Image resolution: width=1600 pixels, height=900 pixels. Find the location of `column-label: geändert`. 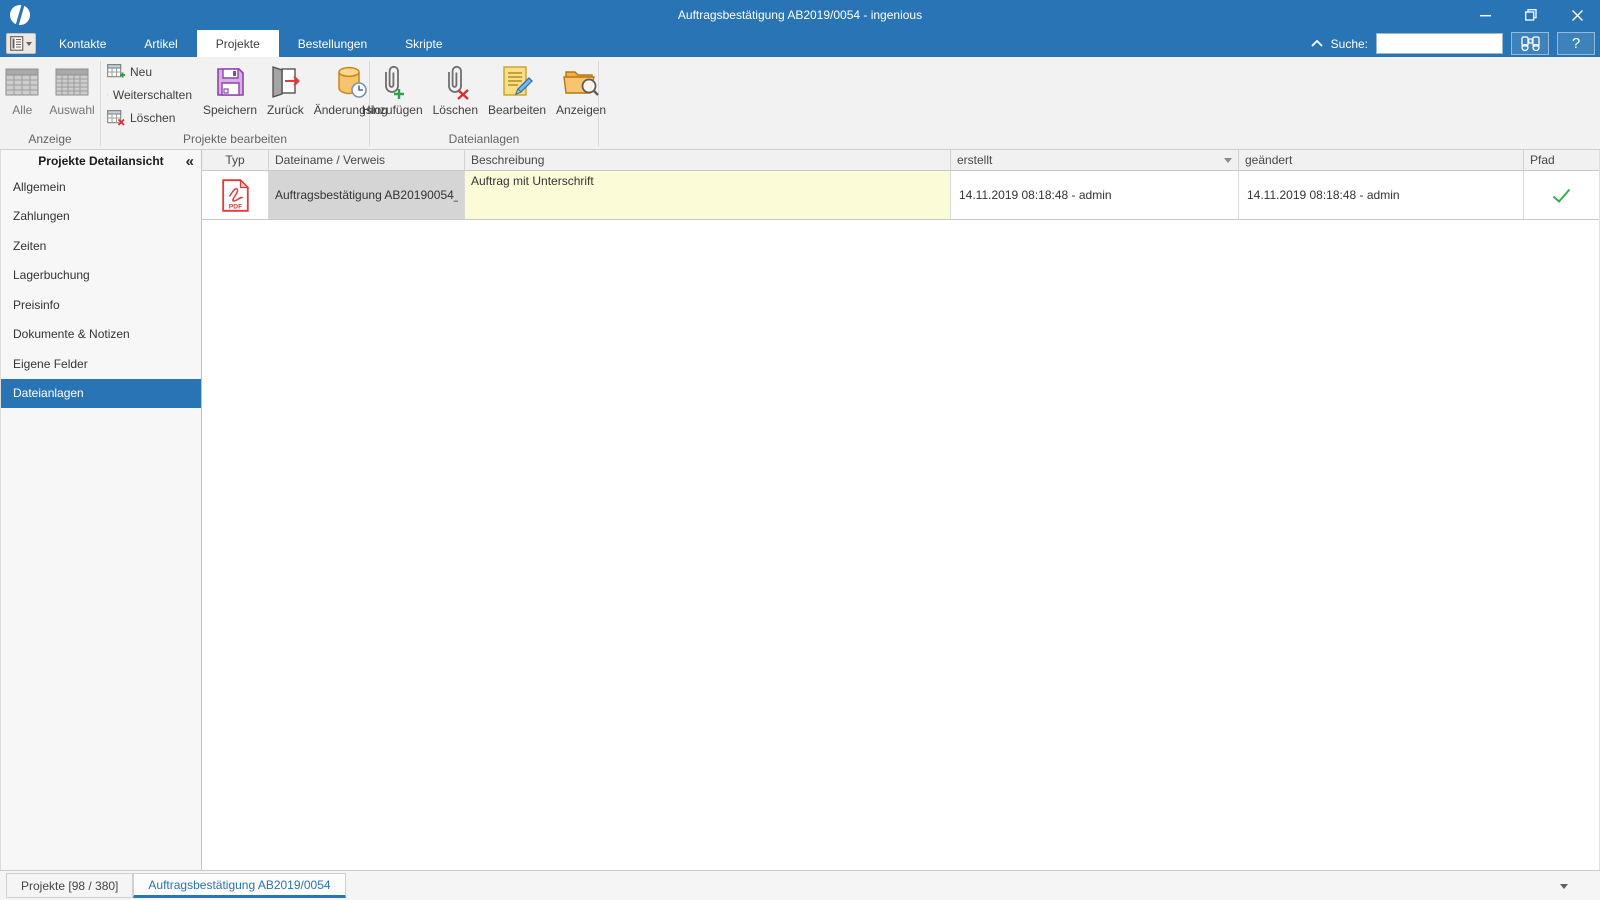

column-label: geändert is located at coordinates (1269, 160).